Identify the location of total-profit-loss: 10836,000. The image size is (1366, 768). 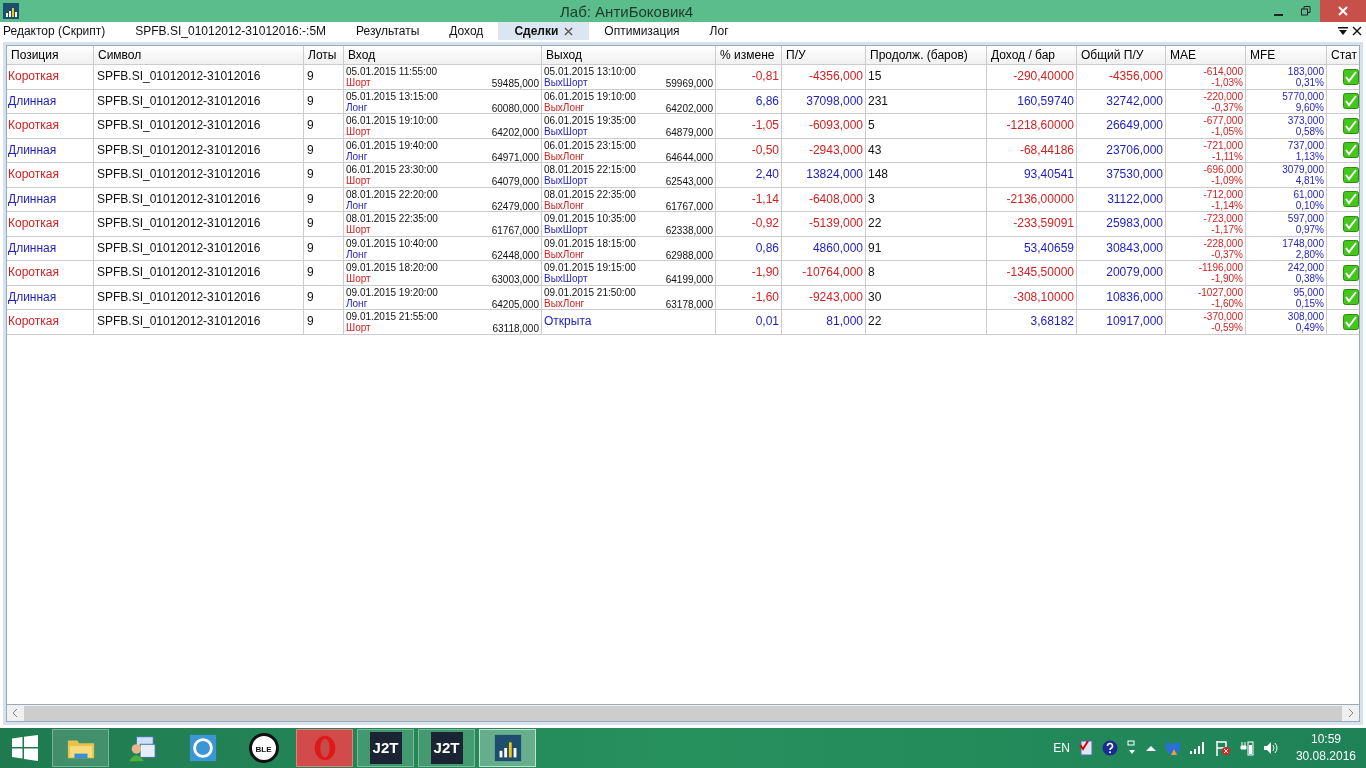
(1134, 296).